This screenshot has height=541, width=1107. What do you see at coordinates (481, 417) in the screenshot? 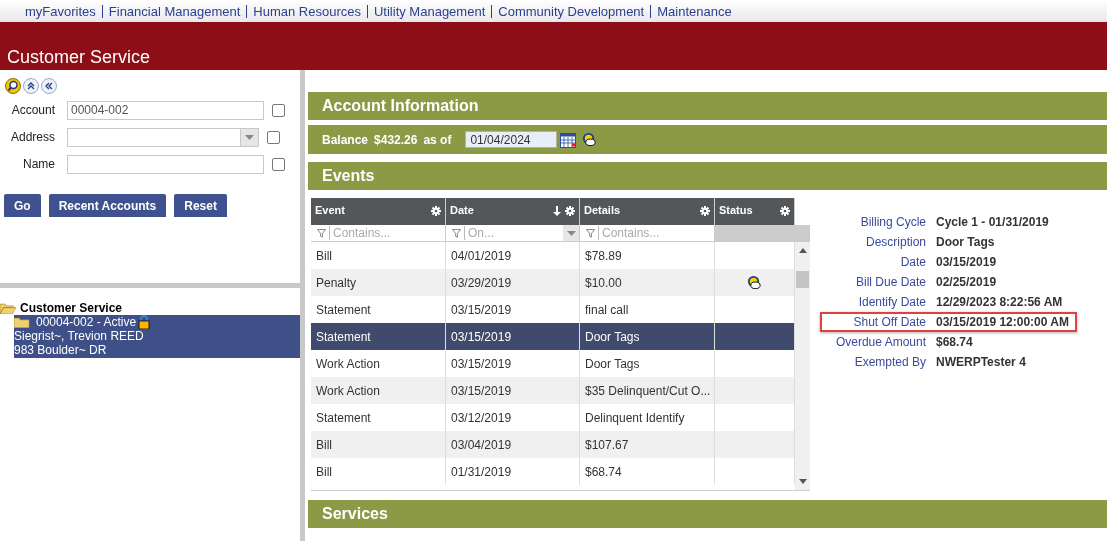
I see `table-cell: 03/12/2019` at bounding box center [481, 417].